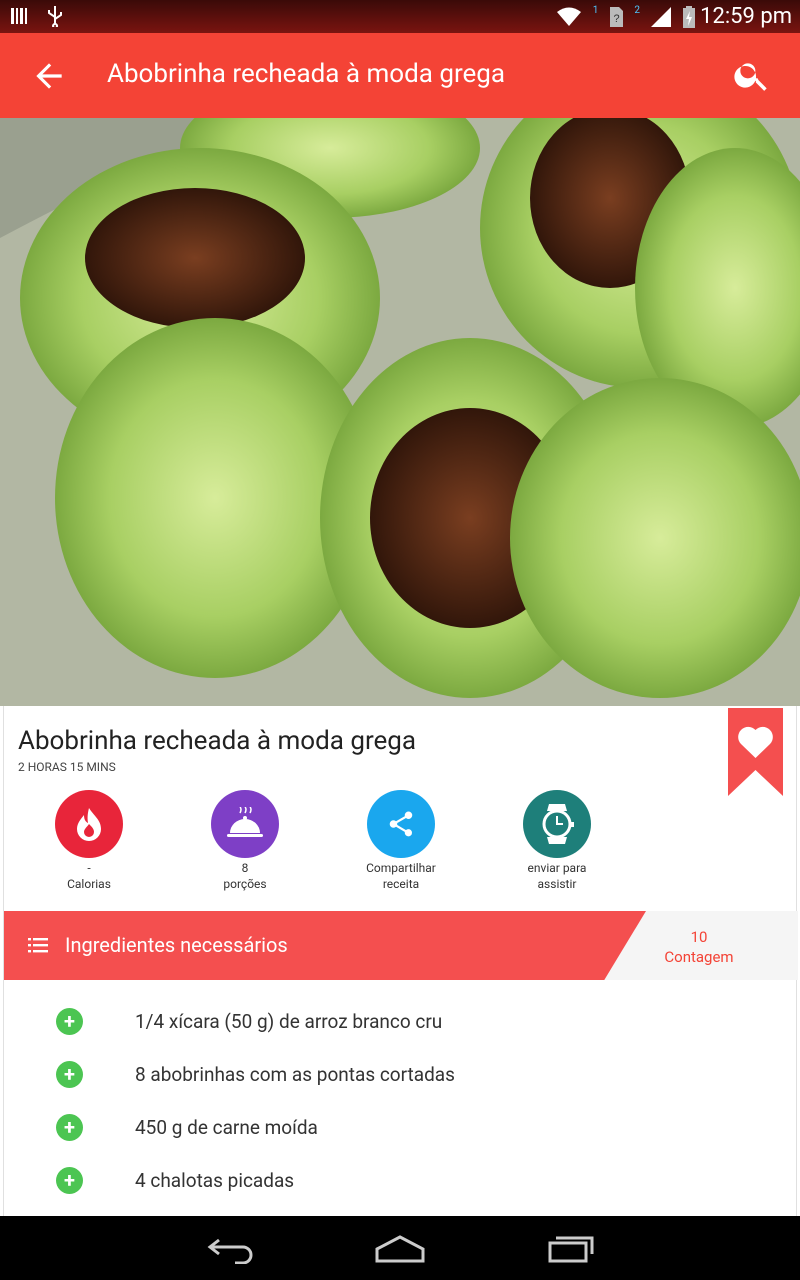  Describe the element at coordinates (401, 884) in the screenshot. I see `share-label: receita` at that location.